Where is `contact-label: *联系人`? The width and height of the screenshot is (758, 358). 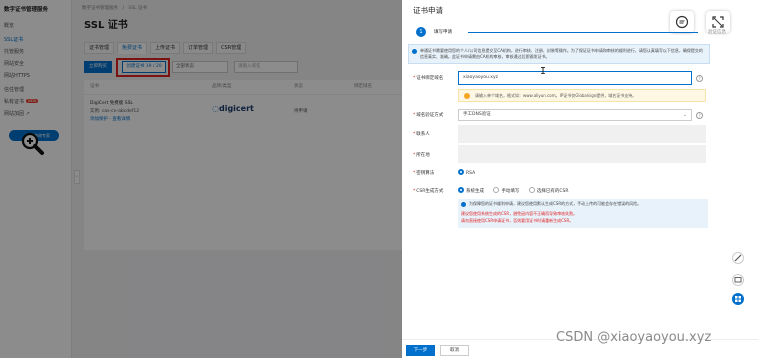 contact-label: *联系人 is located at coordinates (421, 134).